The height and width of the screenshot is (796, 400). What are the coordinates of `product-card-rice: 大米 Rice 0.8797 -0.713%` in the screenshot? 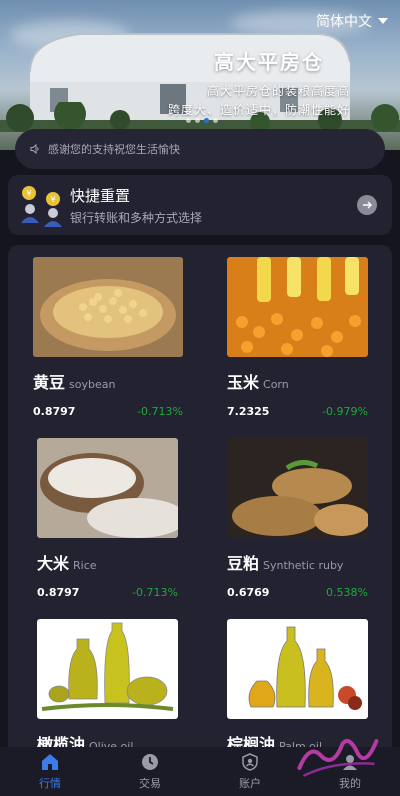 It's located at (107, 518).